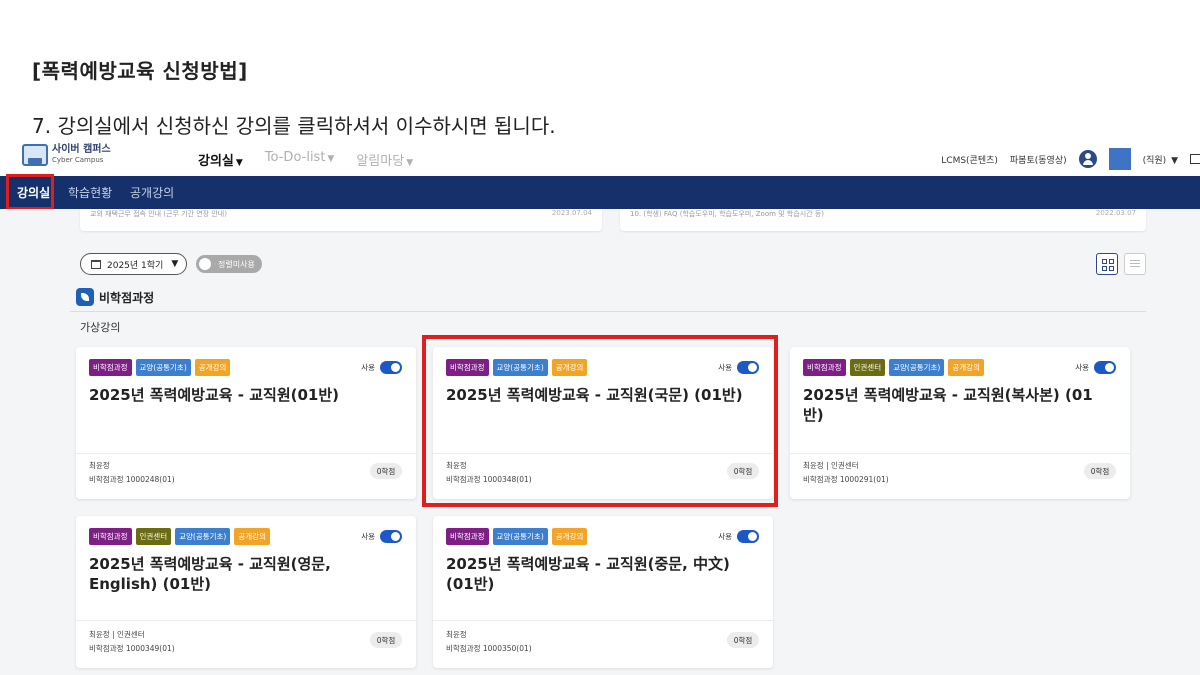  I want to click on course-title: 2025년 폭력예방교육 - 교직원(복사본) (01반), so click(956, 405).